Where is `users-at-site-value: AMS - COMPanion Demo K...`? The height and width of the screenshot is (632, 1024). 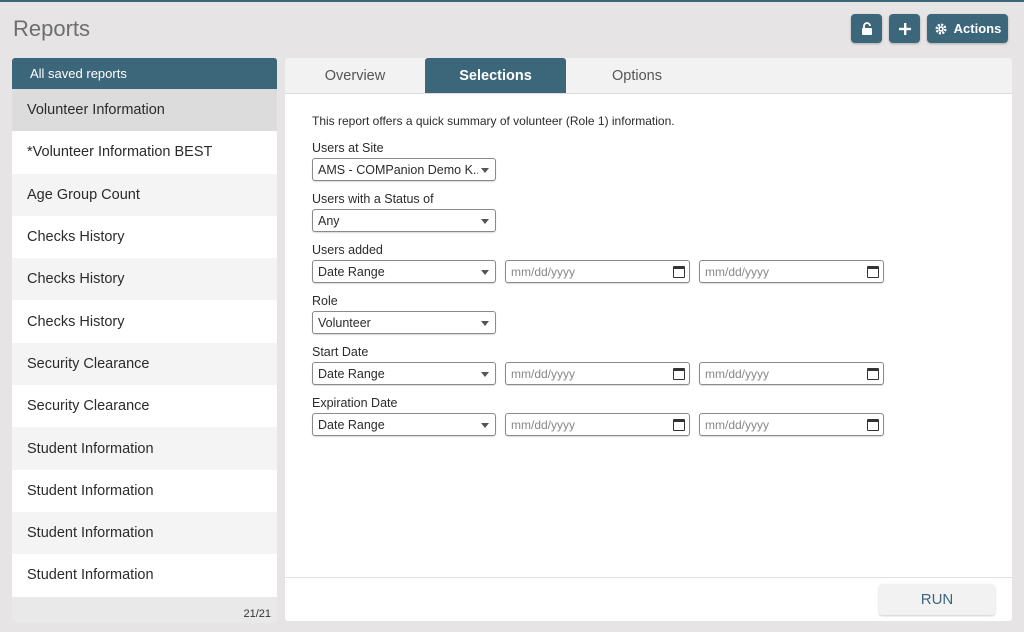 users-at-site-value: AMS - COMPanion Demo K... is located at coordinates (398, 169).